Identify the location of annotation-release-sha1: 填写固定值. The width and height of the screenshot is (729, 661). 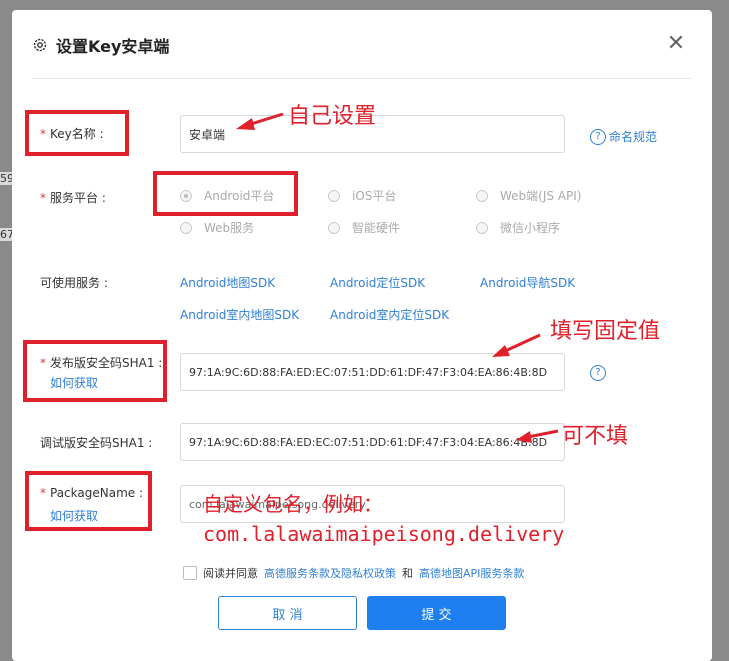
(605, 331).